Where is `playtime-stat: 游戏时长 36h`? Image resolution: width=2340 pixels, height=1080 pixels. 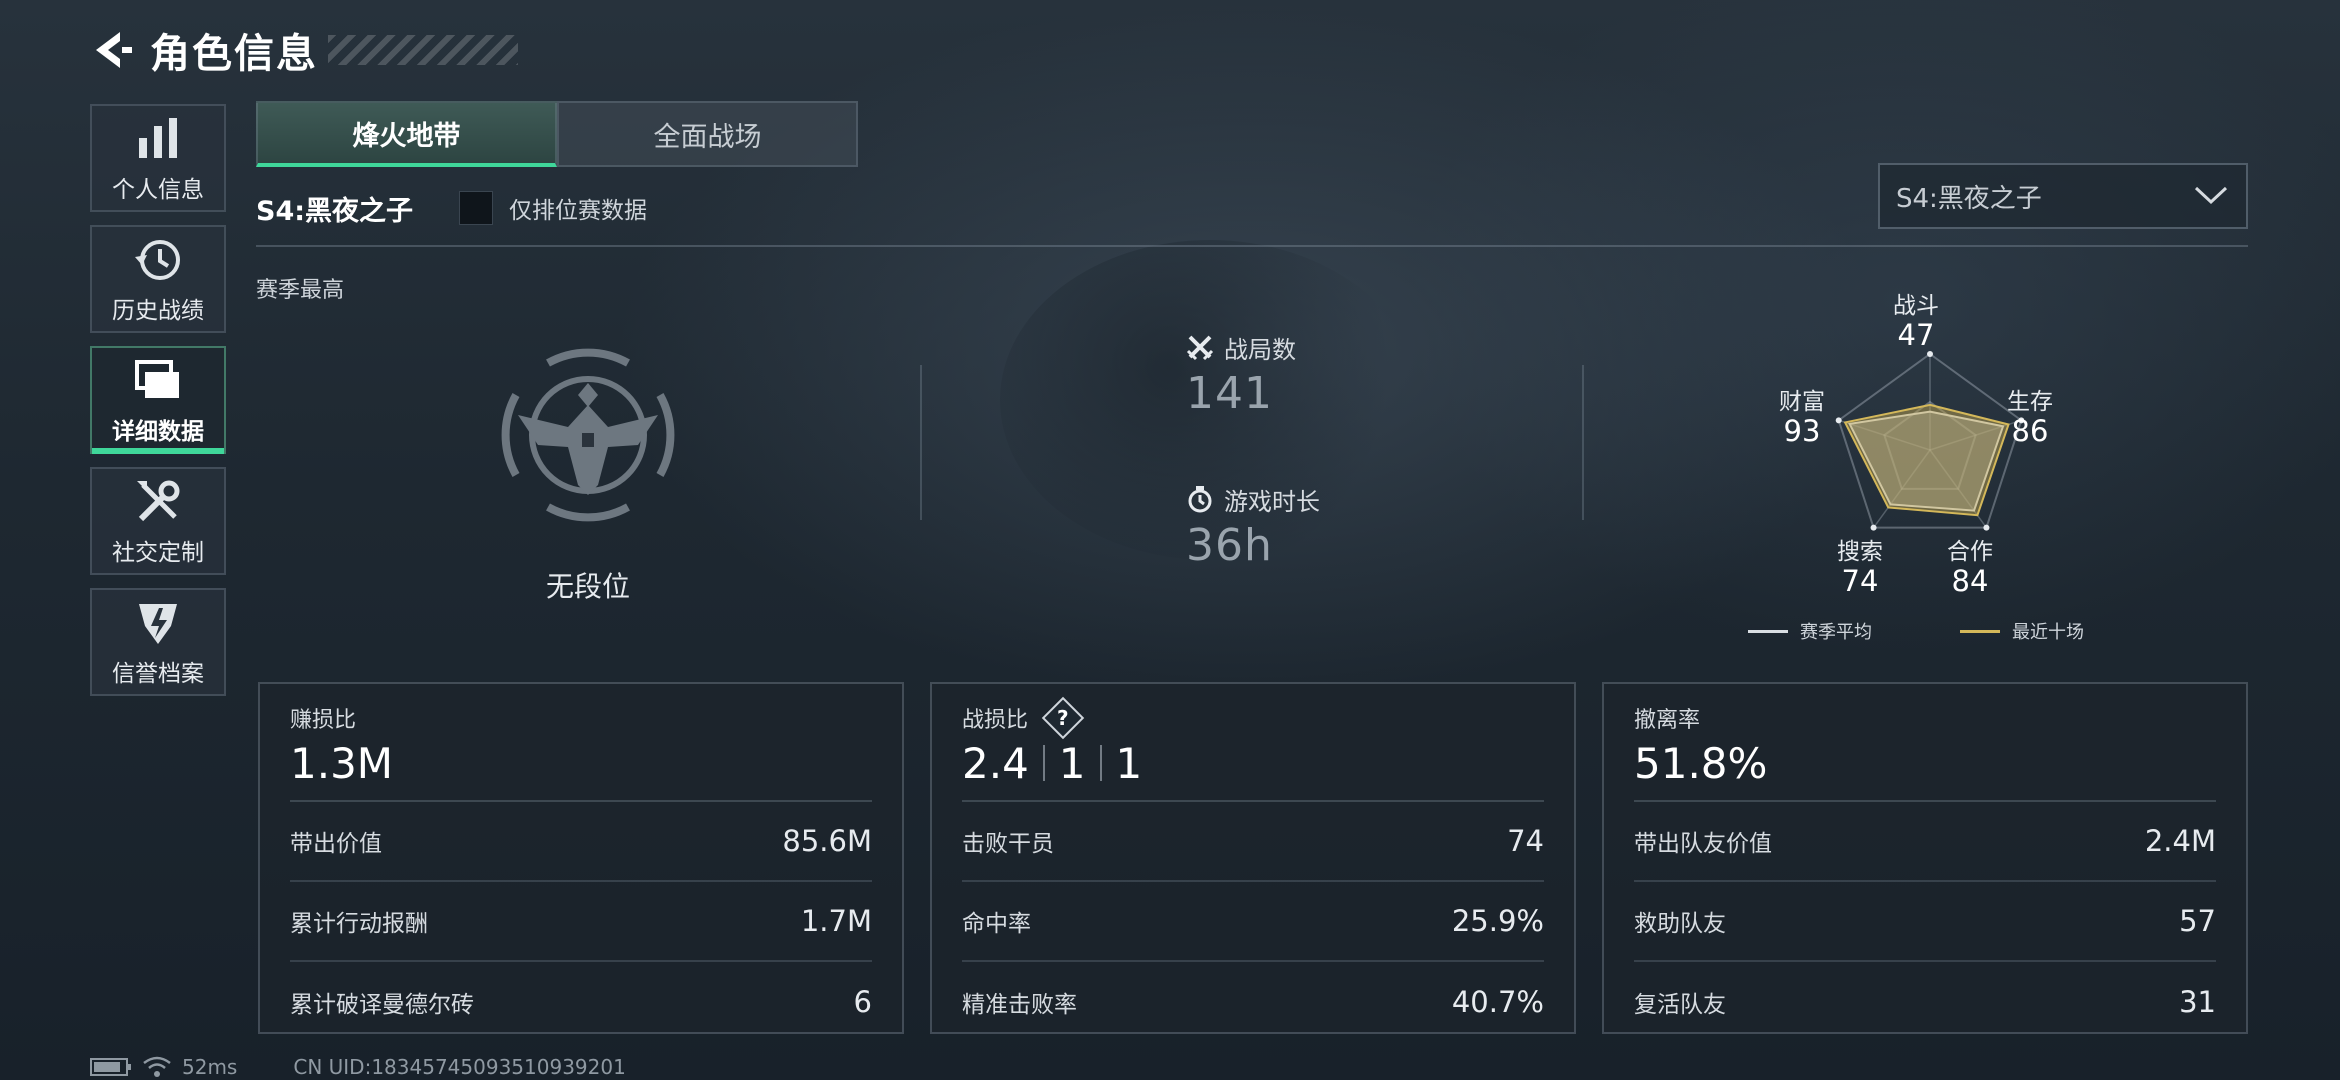 playtime-stat: 游戏时长 36h is located at coordinates (1253, 526).